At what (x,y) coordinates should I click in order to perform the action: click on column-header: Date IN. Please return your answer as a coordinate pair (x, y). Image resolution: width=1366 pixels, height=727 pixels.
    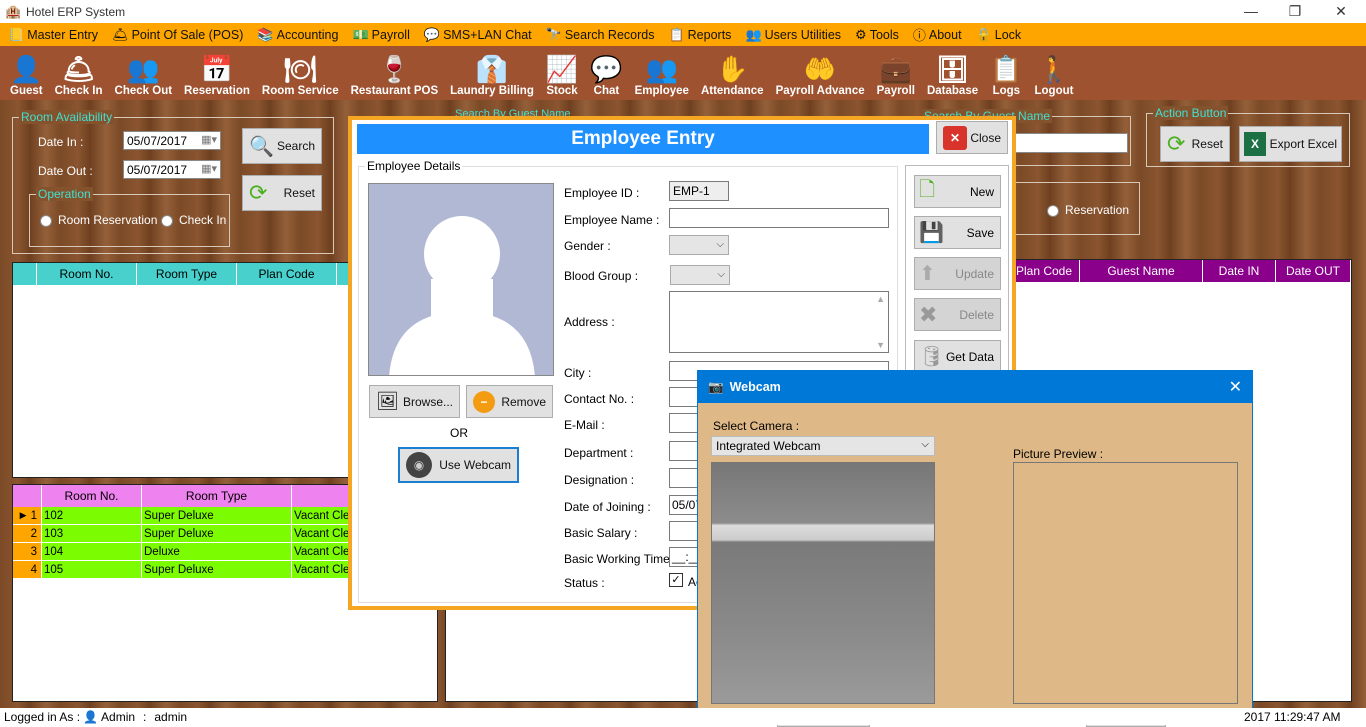
    Looking at the image, I should click on (1239, 271).